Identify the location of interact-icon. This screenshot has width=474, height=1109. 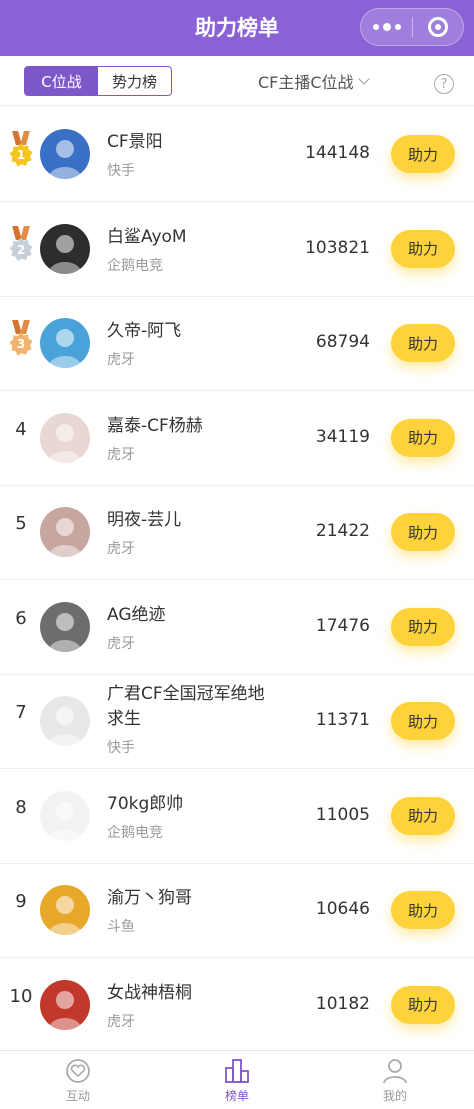
(78, 1071).